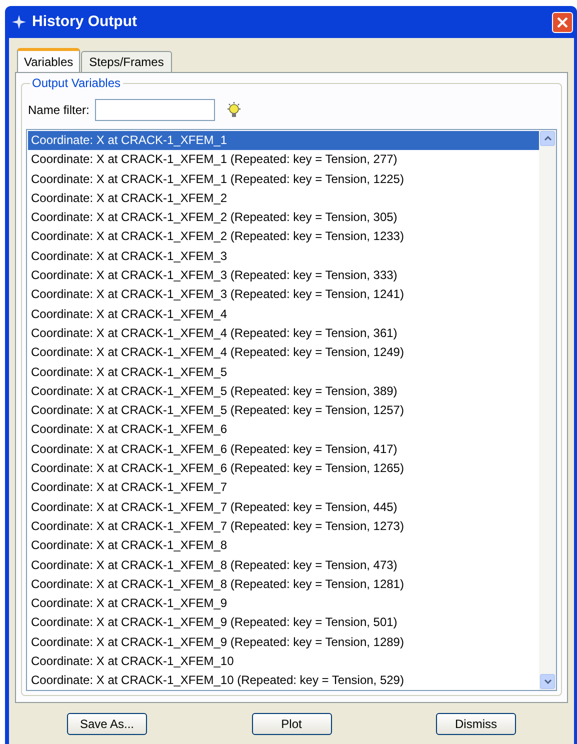 The height and width of the screenshot is (744, 577). What do you see at coordinates (283, 295) in the screenshot?
I see `list-item: Coordinate: X at CRACK-1_XFEM_3 (Repeated: key = Tension, 1241)` at bounding box center [283, 295].